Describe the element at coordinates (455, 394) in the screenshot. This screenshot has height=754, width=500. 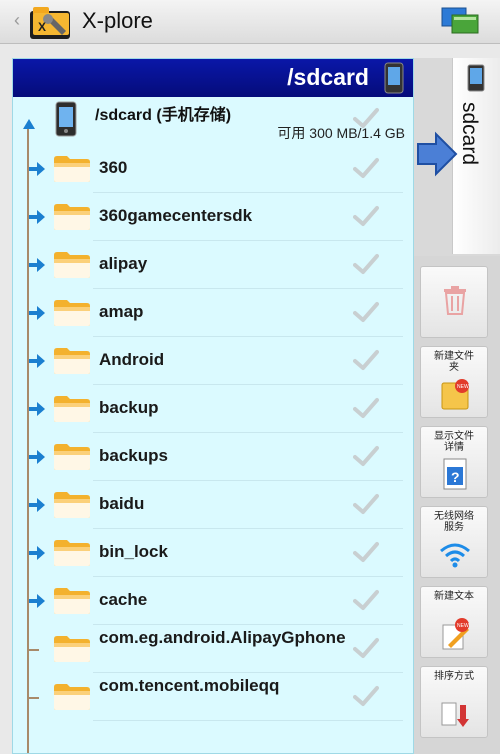
I see `new-folder-icon: NEW` at that location.